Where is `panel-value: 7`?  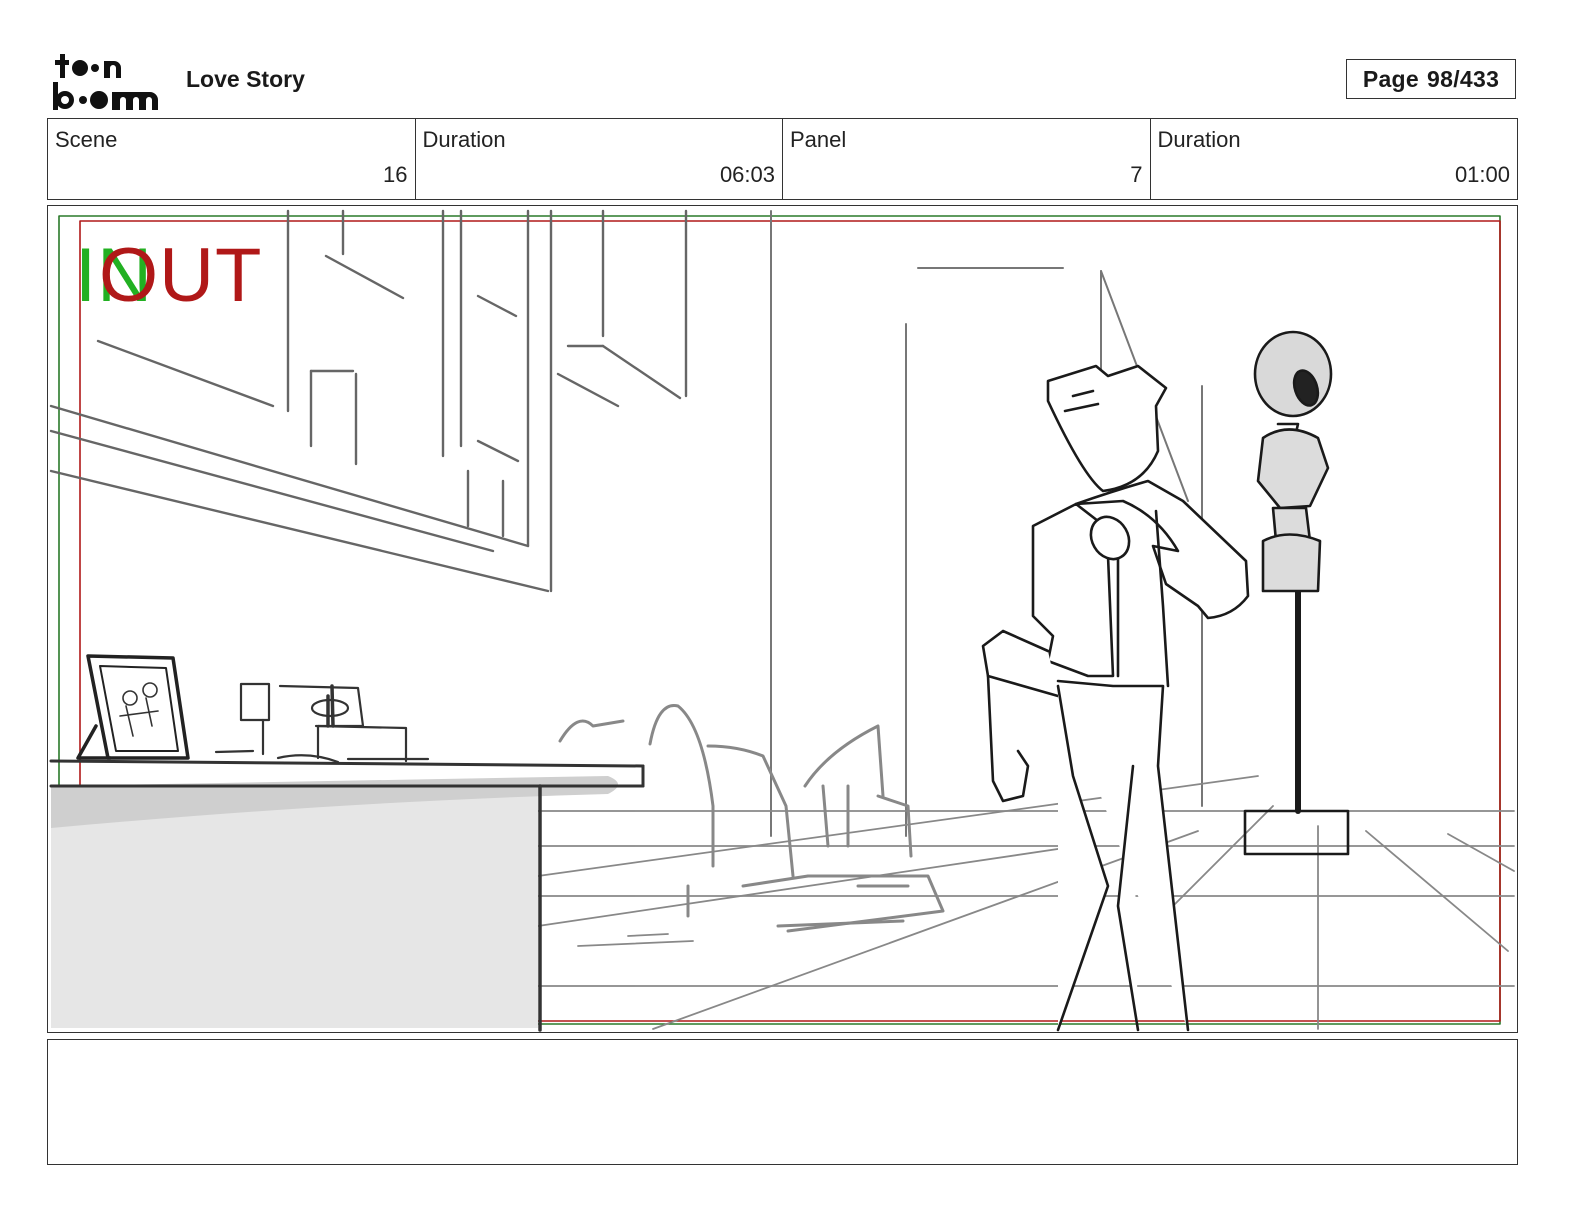 panel-value: 7 is located at coordinates (1136, 174).